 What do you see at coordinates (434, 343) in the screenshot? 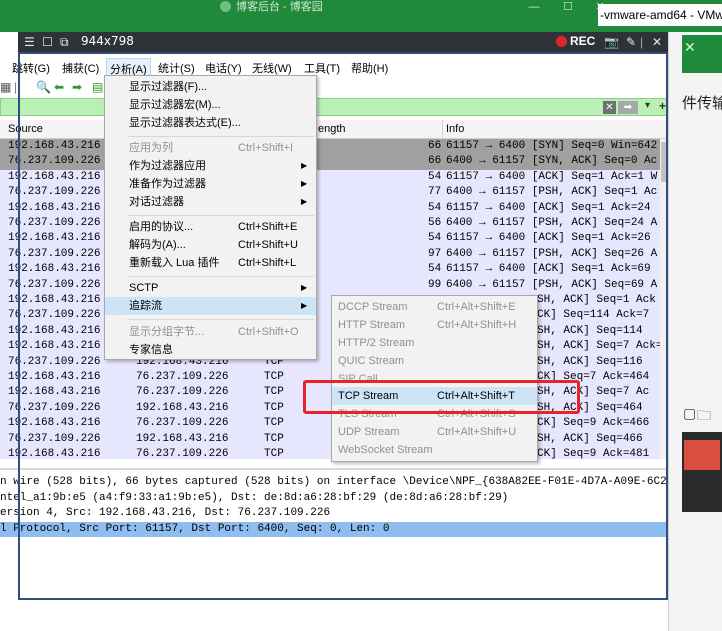
I see `submenu-item-http2-stream: HTTP/2 Stream` at bounding box center [434, 343].